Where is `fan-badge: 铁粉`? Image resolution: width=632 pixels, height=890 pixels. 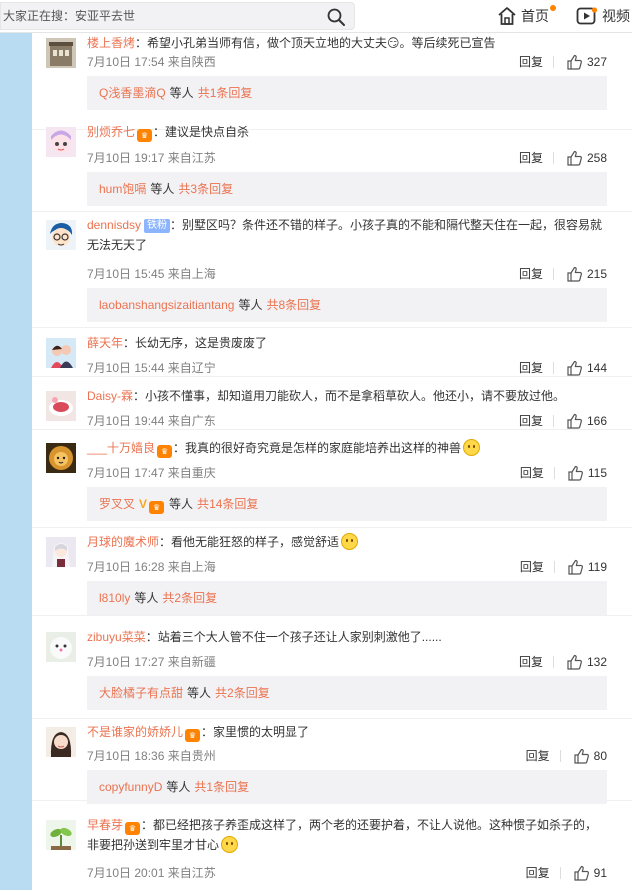 fan-badge: 铁粉 is located at coordinates (157, 226).